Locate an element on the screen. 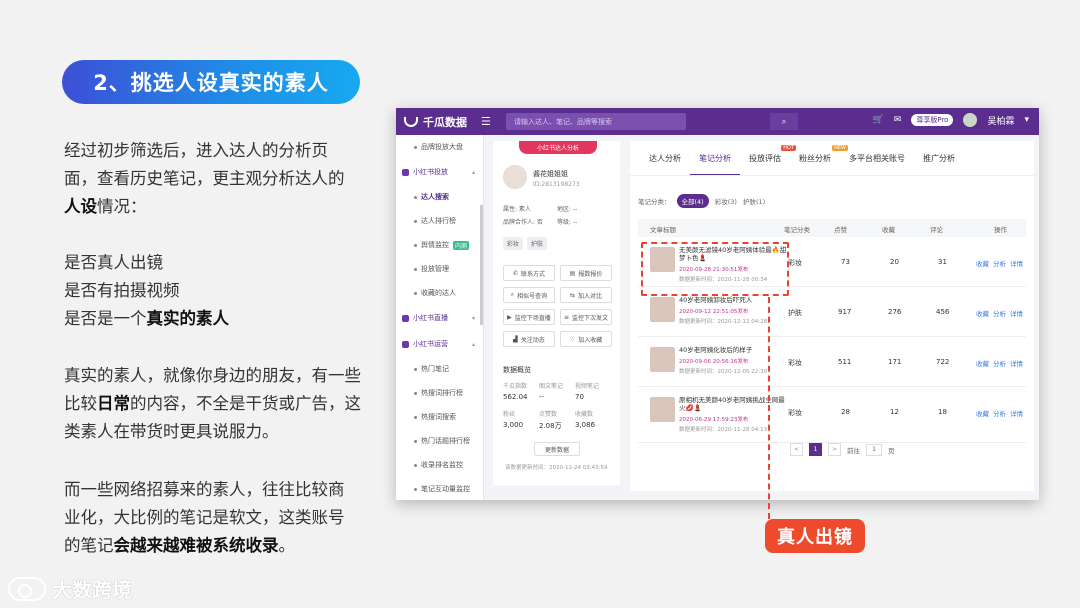 The width and height of the screenshot is (1080, 608). tab-promotion: 推广分析 is located at coordinates (939, 164).